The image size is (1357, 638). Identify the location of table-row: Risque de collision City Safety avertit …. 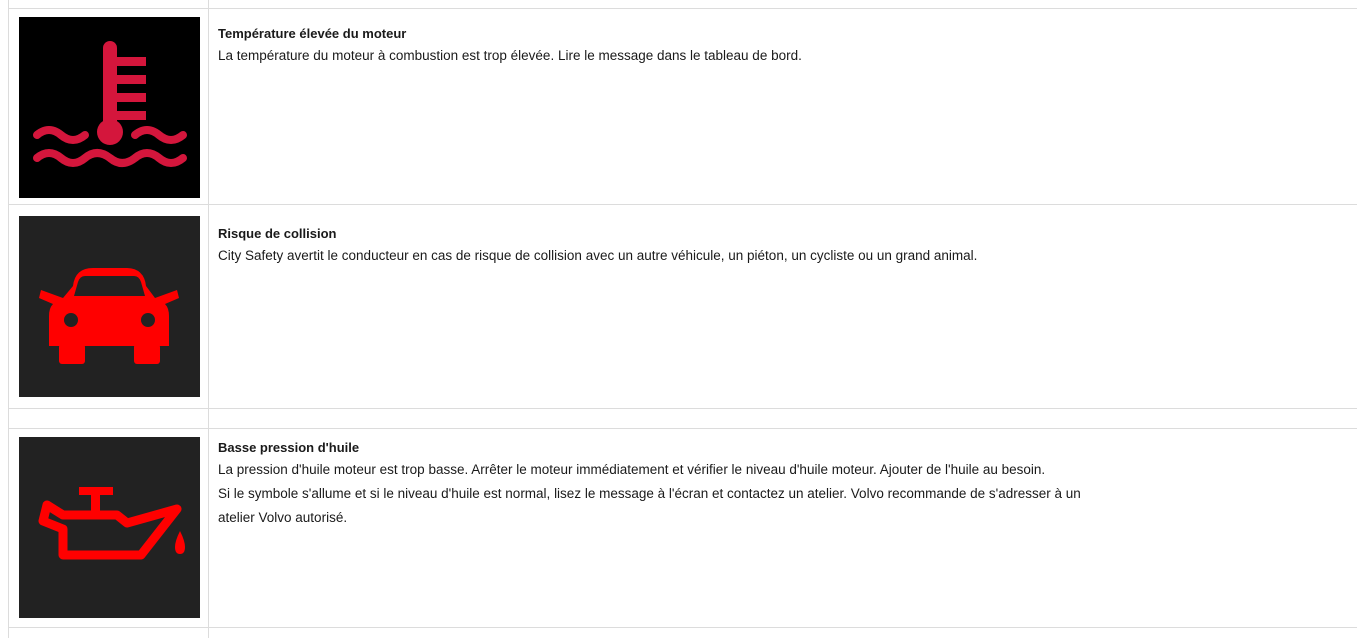
(783, 246).